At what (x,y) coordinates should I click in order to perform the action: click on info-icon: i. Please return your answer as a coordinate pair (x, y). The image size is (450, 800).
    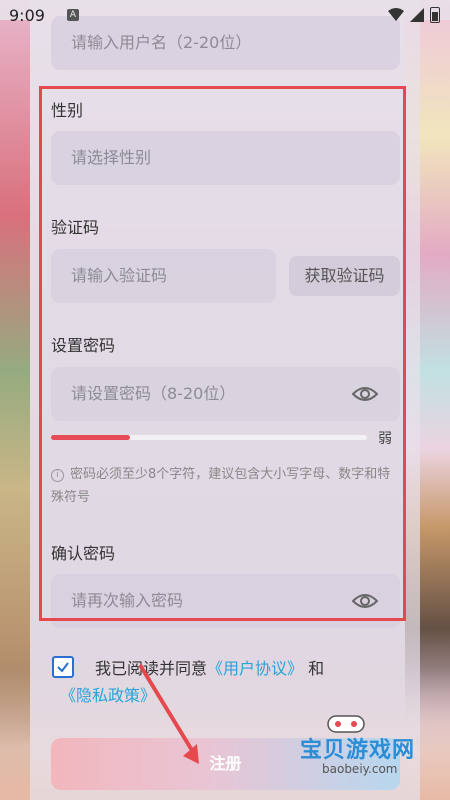
    Looking at the image, I should click on (57, 475).